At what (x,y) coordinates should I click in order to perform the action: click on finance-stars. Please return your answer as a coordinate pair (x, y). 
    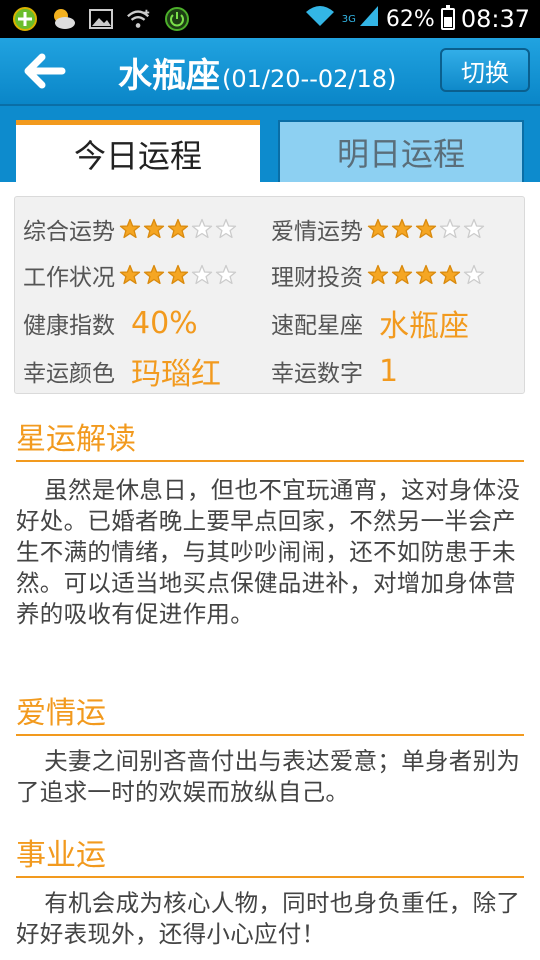
    Looking at the image, I should click on (427, 275).